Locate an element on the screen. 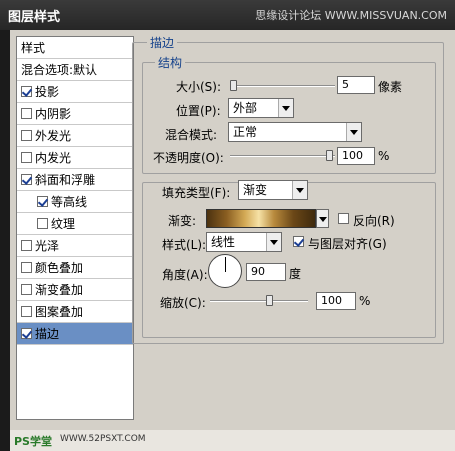  reverse-label: 反向(R) is located at coordinates (374, 221).